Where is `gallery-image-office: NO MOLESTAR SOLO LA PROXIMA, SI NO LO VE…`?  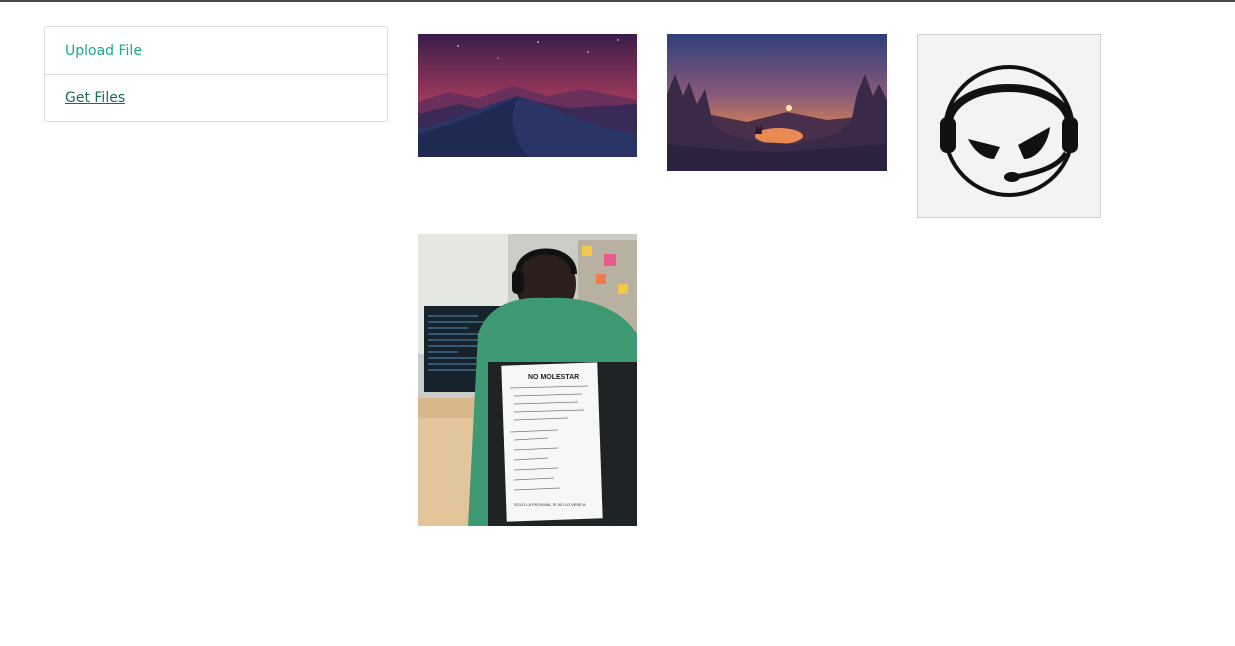
gallery-image-office: NO MOLESTAR SOLO LA PROXIMA, SI NO LO VE… is located at coordinates (527, 380).